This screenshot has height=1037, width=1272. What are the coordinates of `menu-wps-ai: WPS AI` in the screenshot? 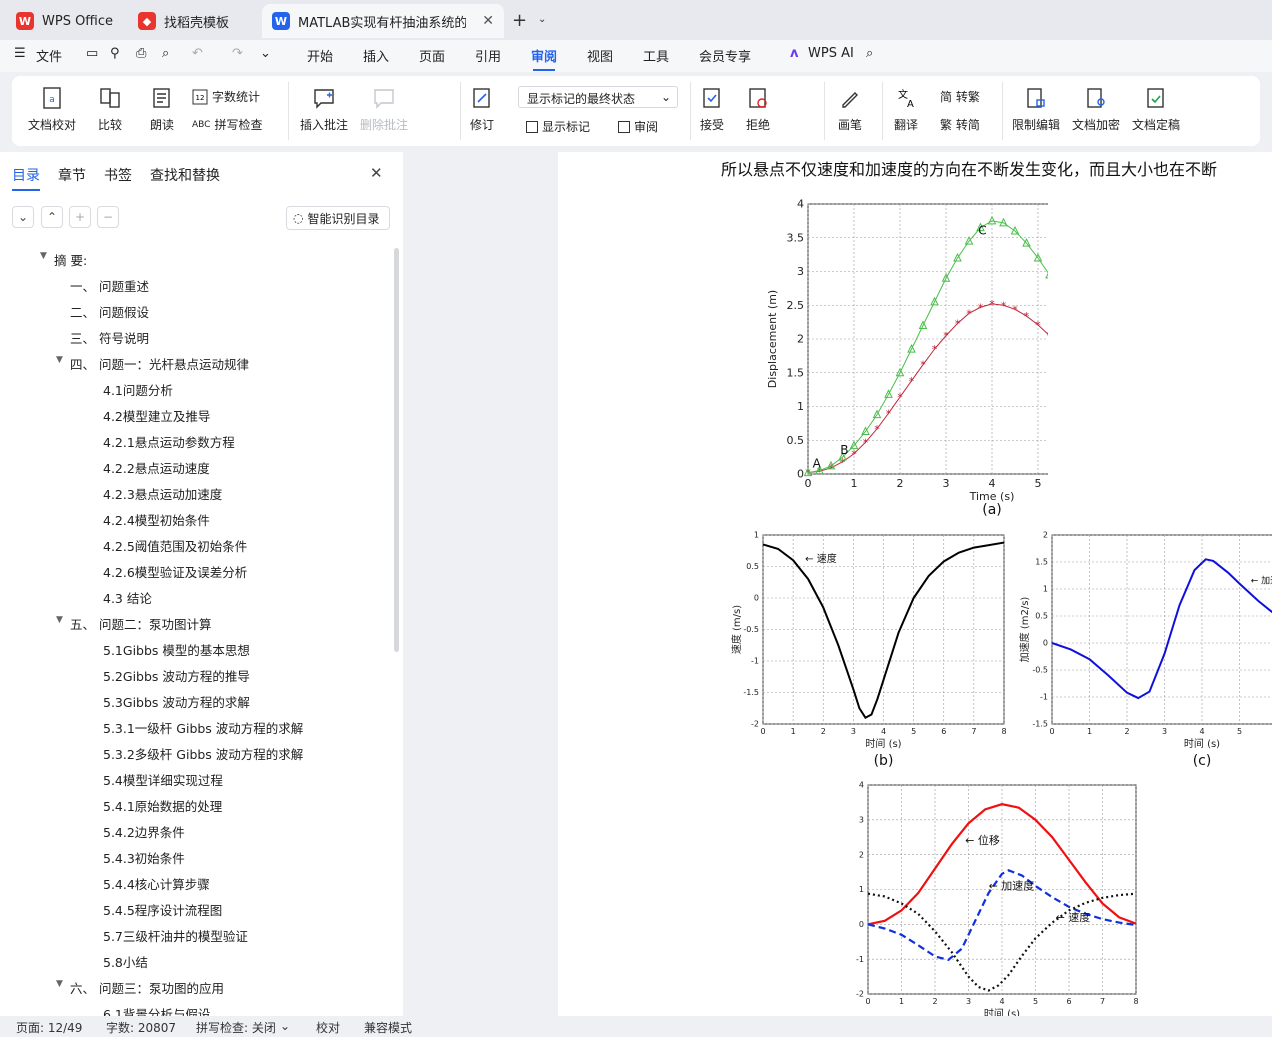 It's located at (831, 53).